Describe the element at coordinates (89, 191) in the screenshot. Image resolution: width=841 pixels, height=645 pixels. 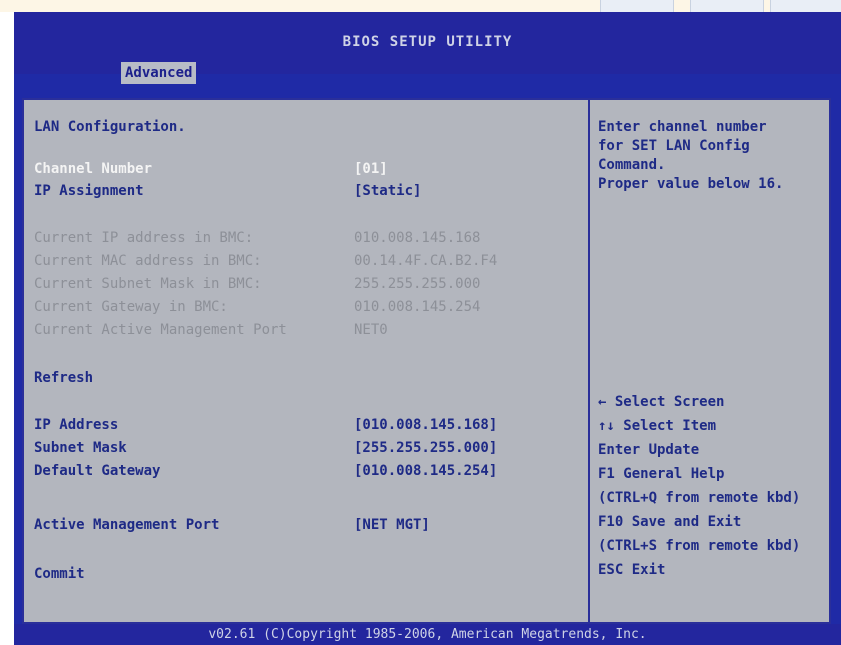
I see `ip-assignment-label: IP Assignment` at that location.